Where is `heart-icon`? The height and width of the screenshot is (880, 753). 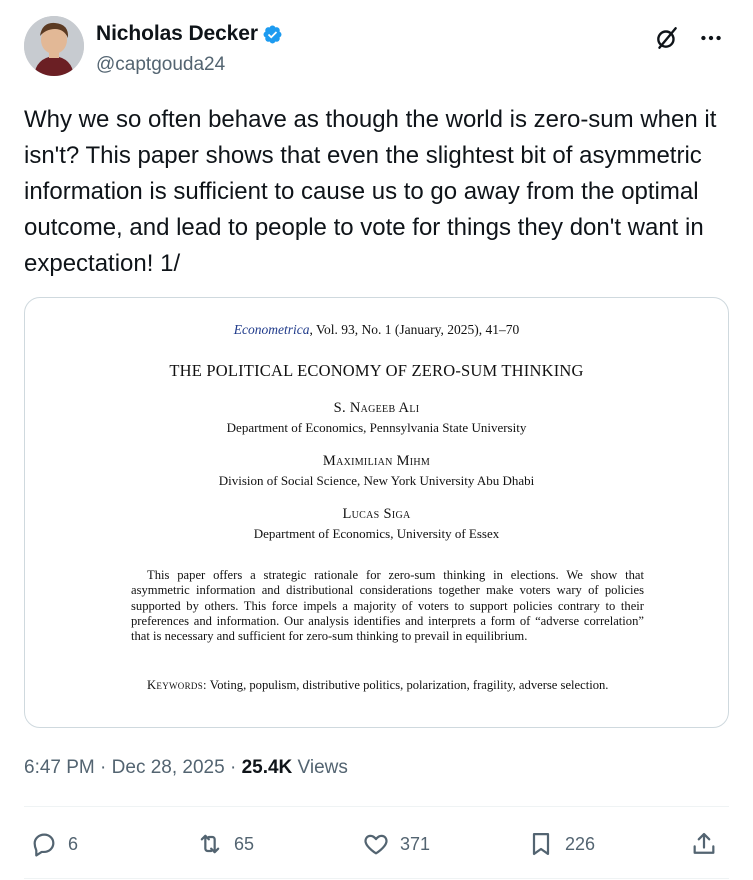 heart-icon is located at coordinates (376, 844).